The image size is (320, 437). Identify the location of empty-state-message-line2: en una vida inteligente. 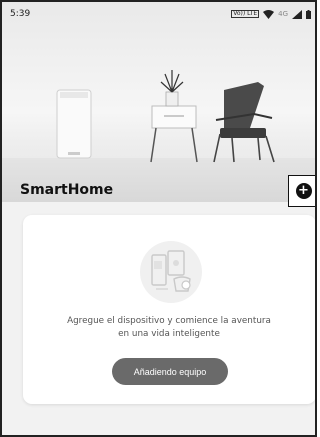
(169, 334).